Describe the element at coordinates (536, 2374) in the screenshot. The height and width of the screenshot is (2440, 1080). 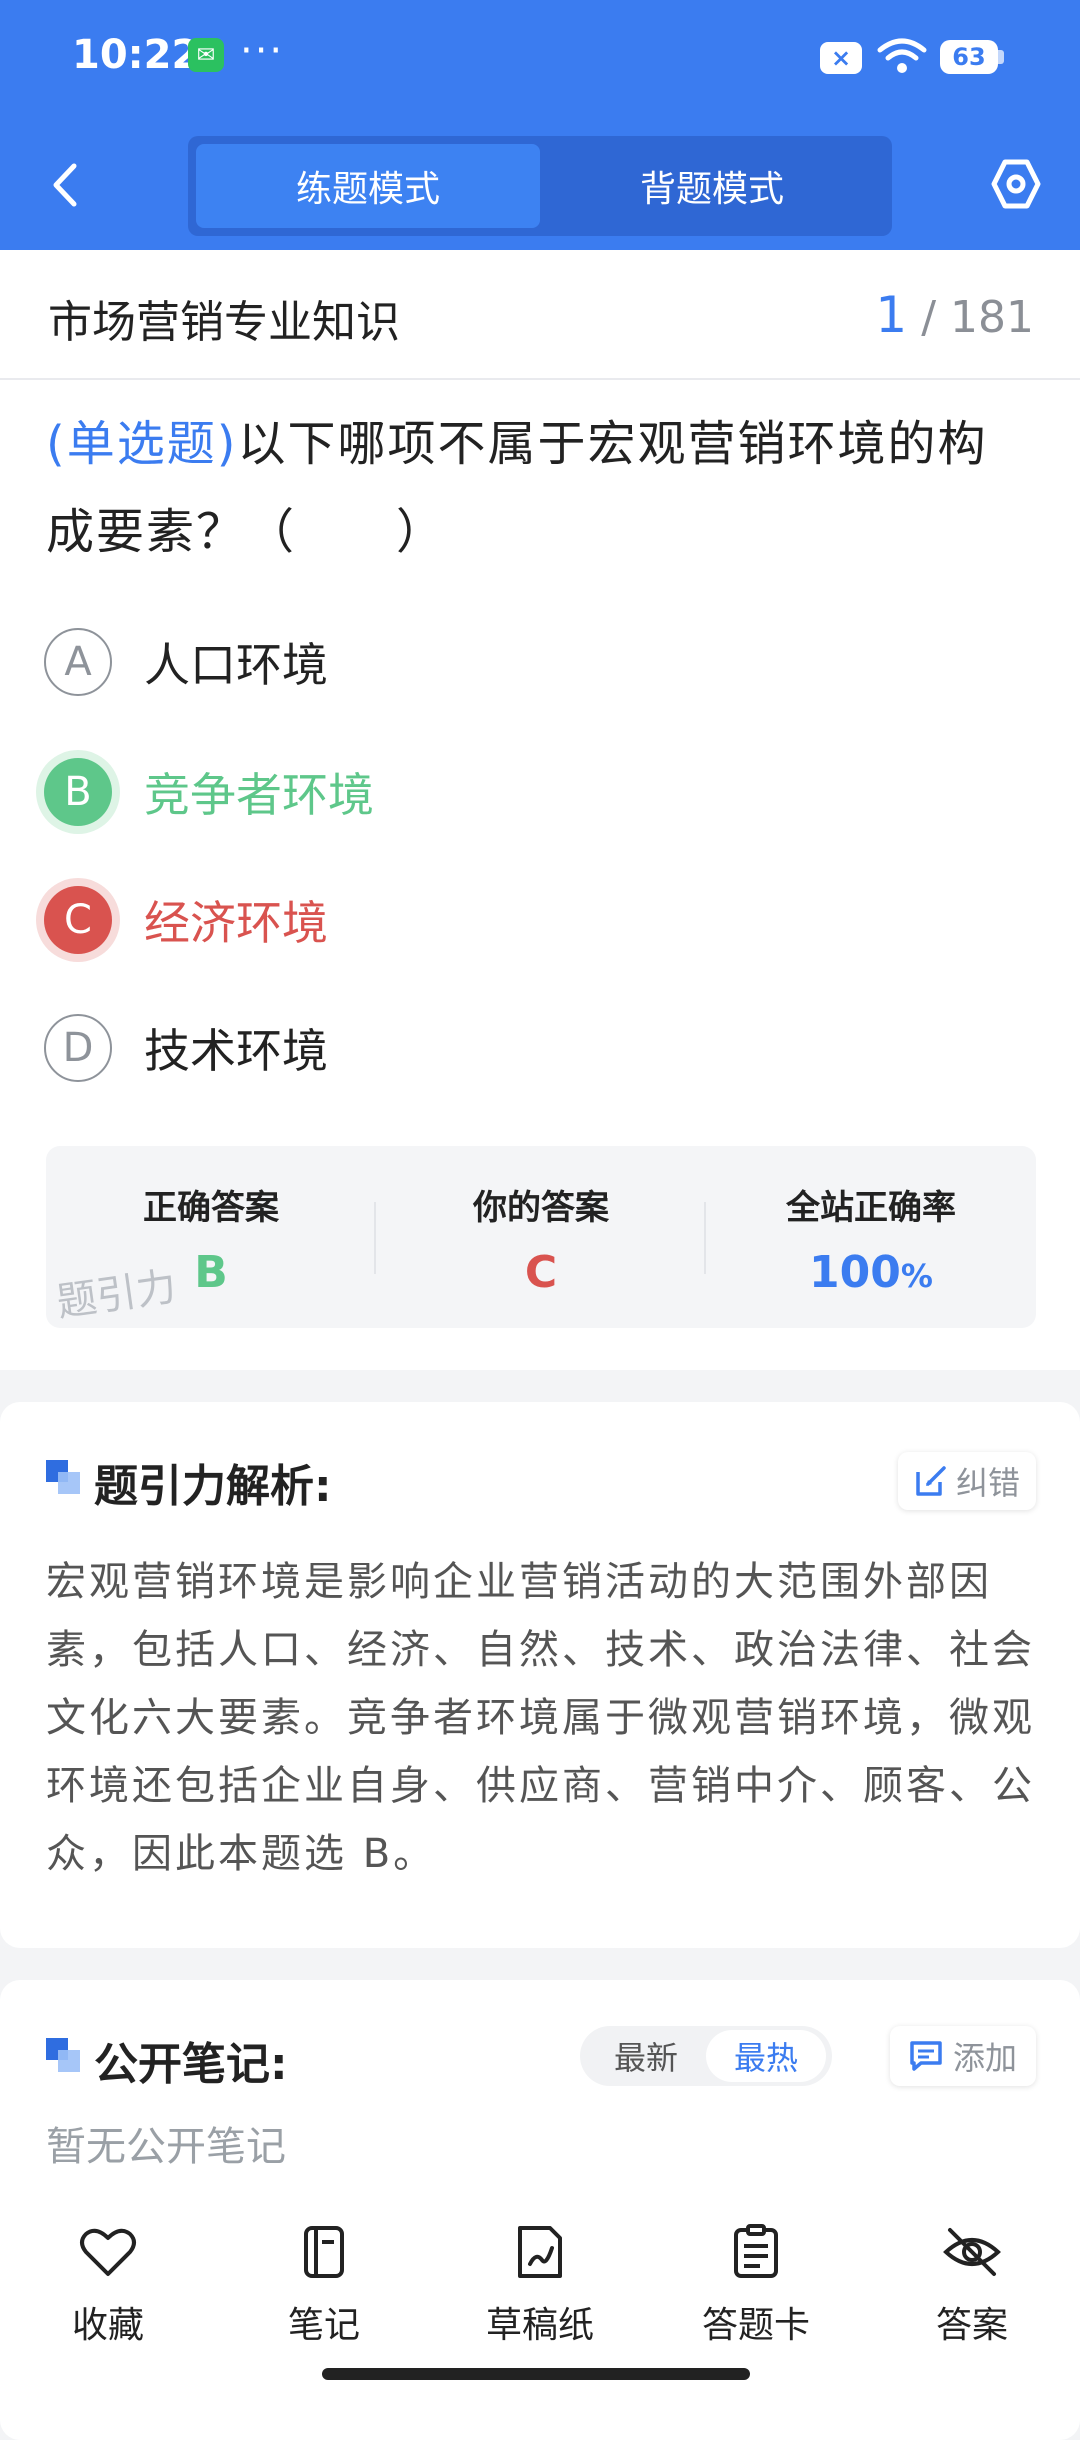
I see `home-indicator` at that location.